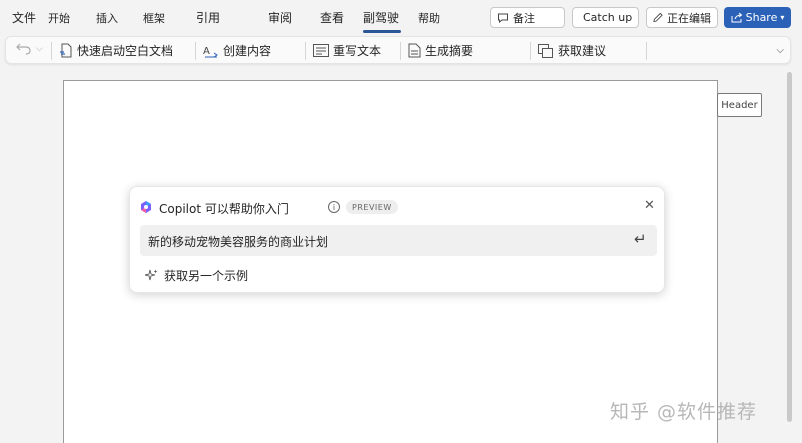 The height and width of the screenshot is (443, 802). I want to click on menu-references: 引用, so click(208, 17).